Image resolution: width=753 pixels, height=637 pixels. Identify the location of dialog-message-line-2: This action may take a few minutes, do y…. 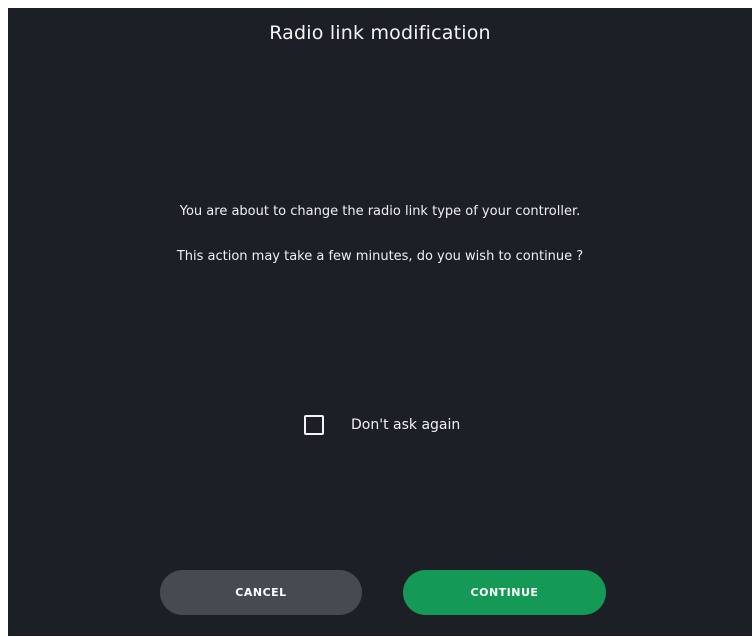
(380, 256).